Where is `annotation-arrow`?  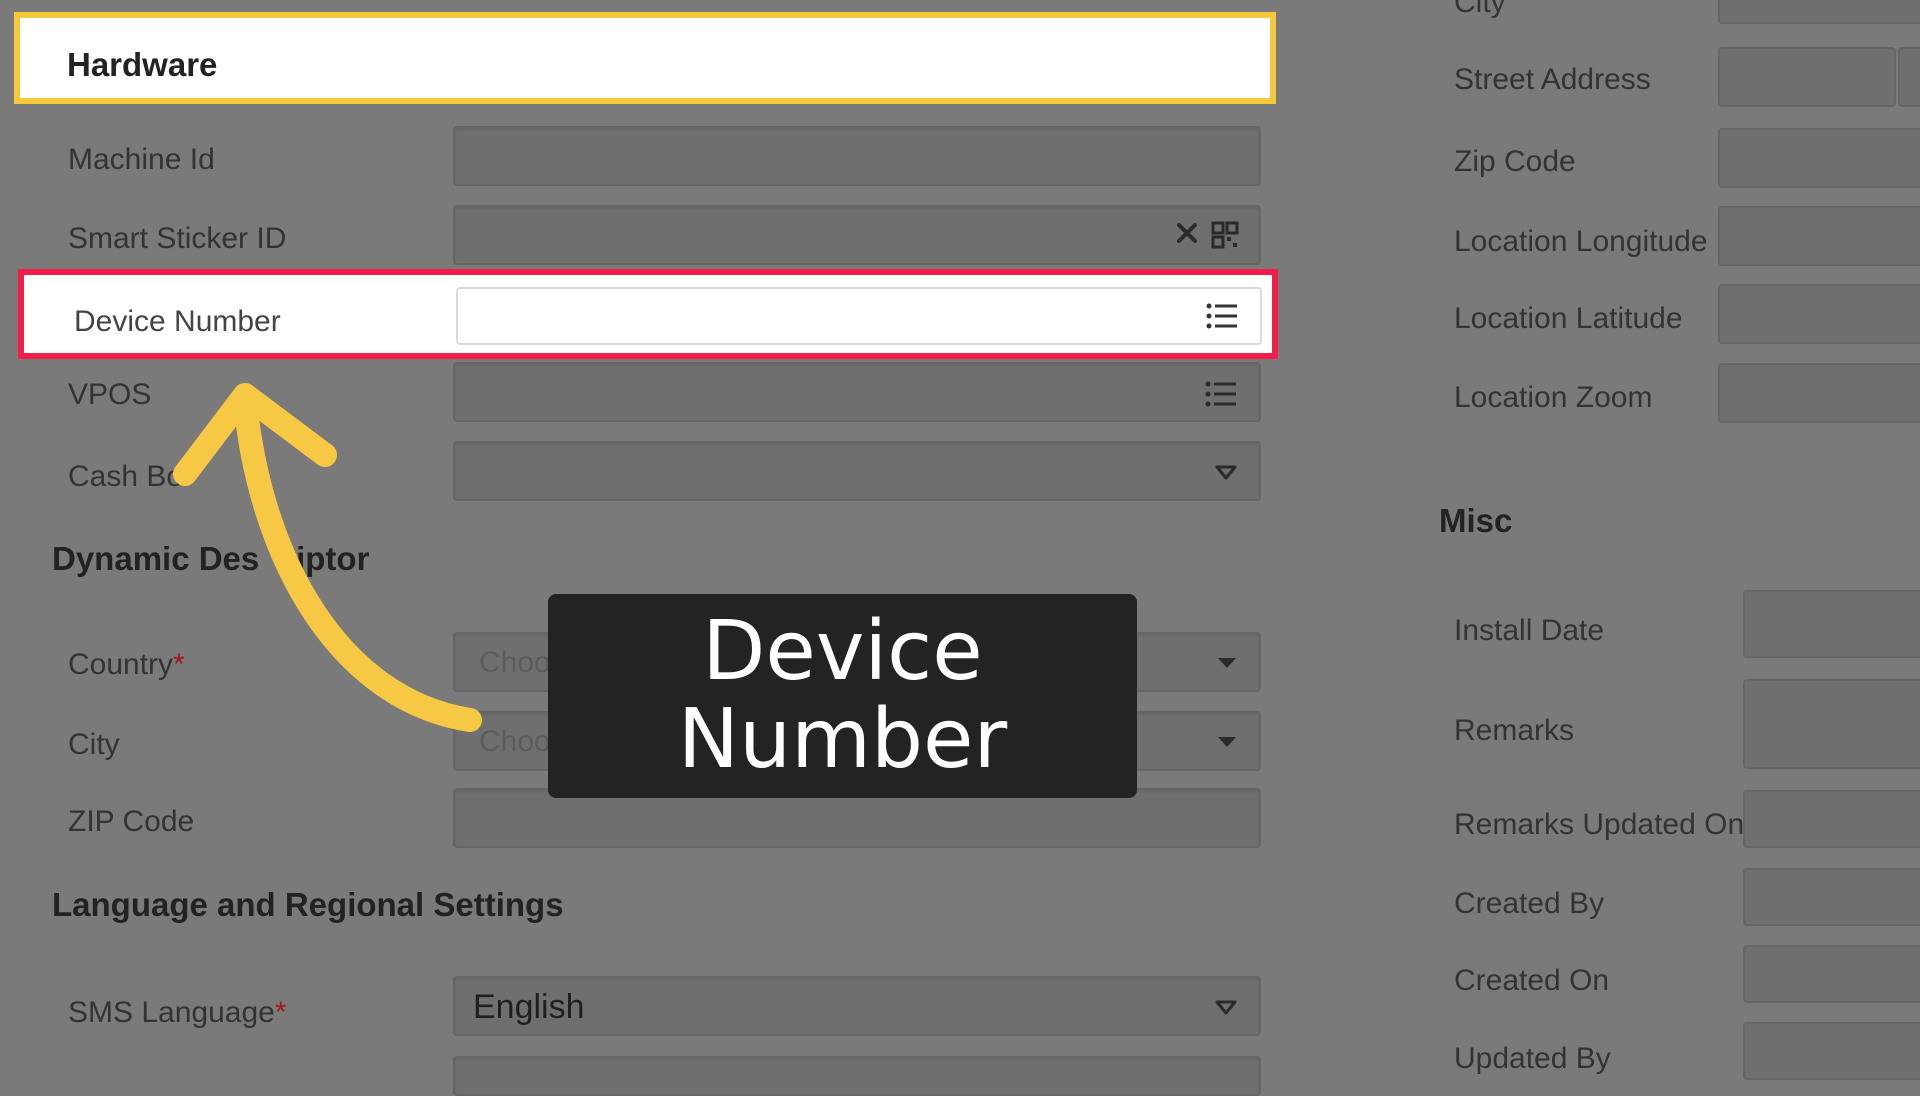
annotation-arrow is located at coordinates (327, 557).